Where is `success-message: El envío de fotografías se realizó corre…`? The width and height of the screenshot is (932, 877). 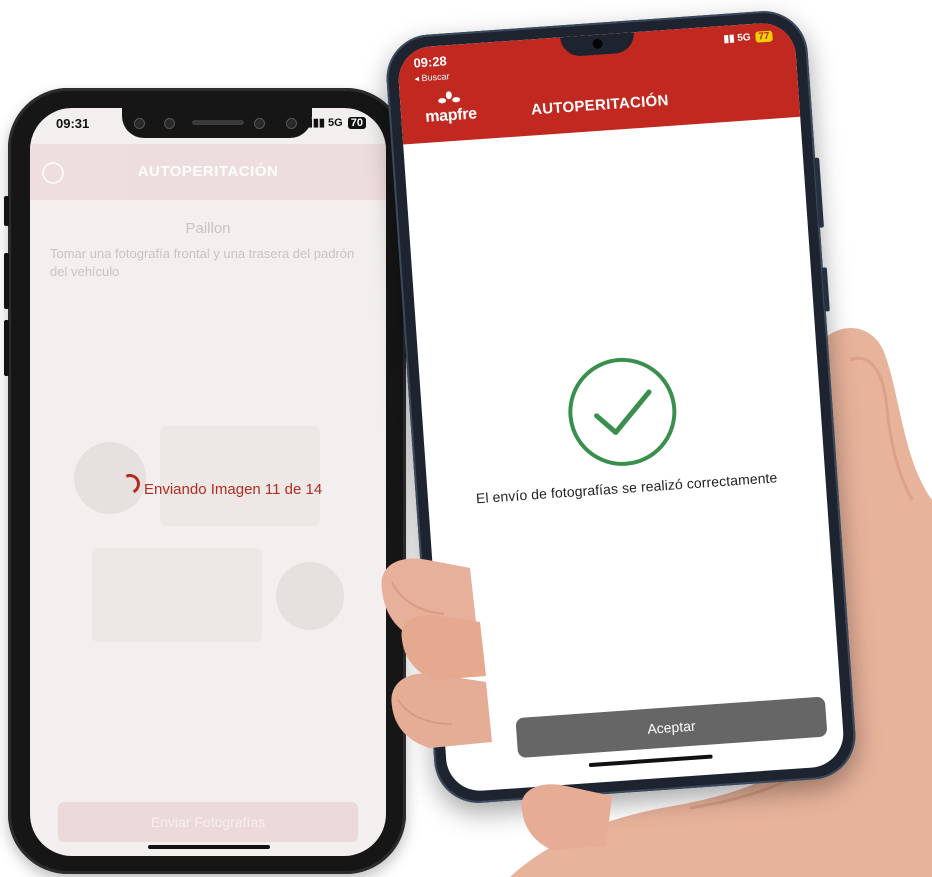 success-message: El envío de fotografías se realizó corre… is located at coordinates (626, 488).